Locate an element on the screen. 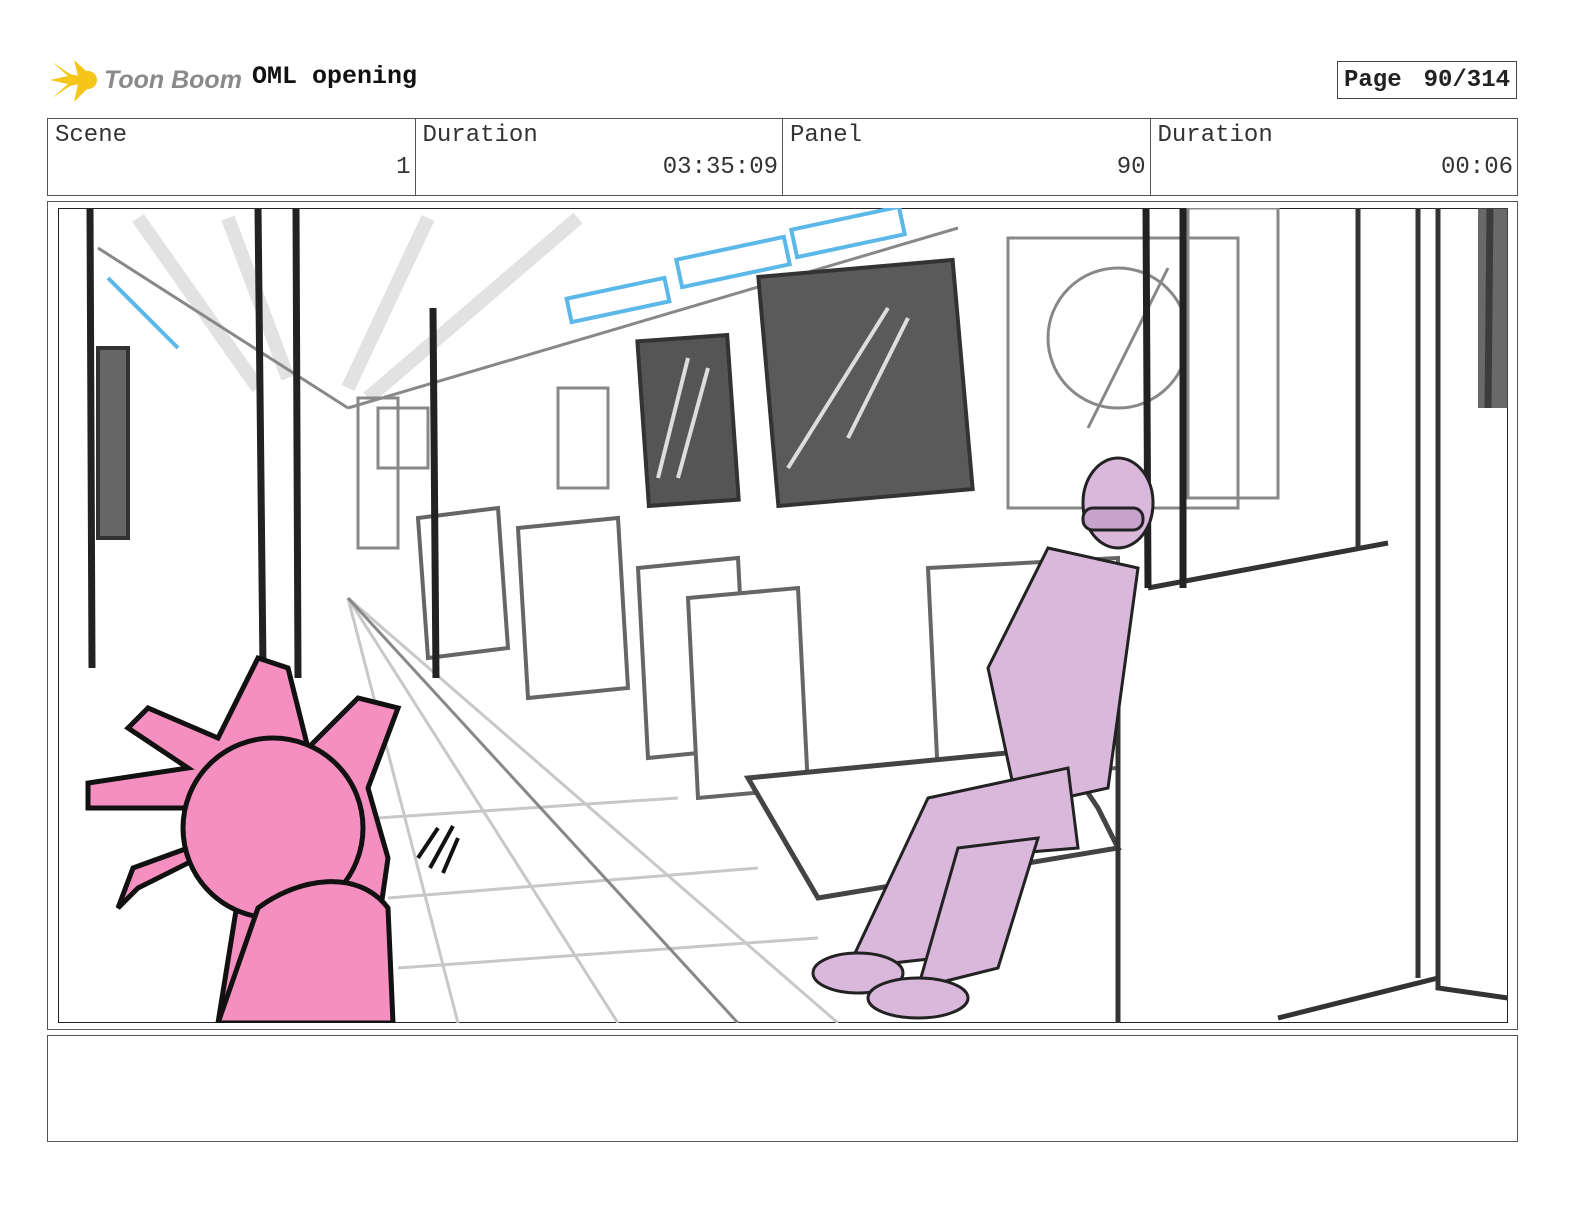 Image resolution: width=1584 pixels, height=1224 pixels. page-indicator: Page 90/314 is located at coordinates (1427, 80).